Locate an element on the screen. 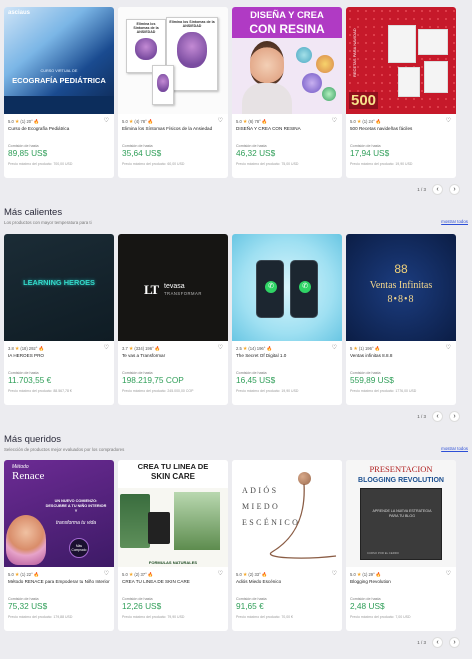 This screenshot has width=472, height=659. product-title: The Secret Of Digital 1.0 is located at coordinates (287, 359).